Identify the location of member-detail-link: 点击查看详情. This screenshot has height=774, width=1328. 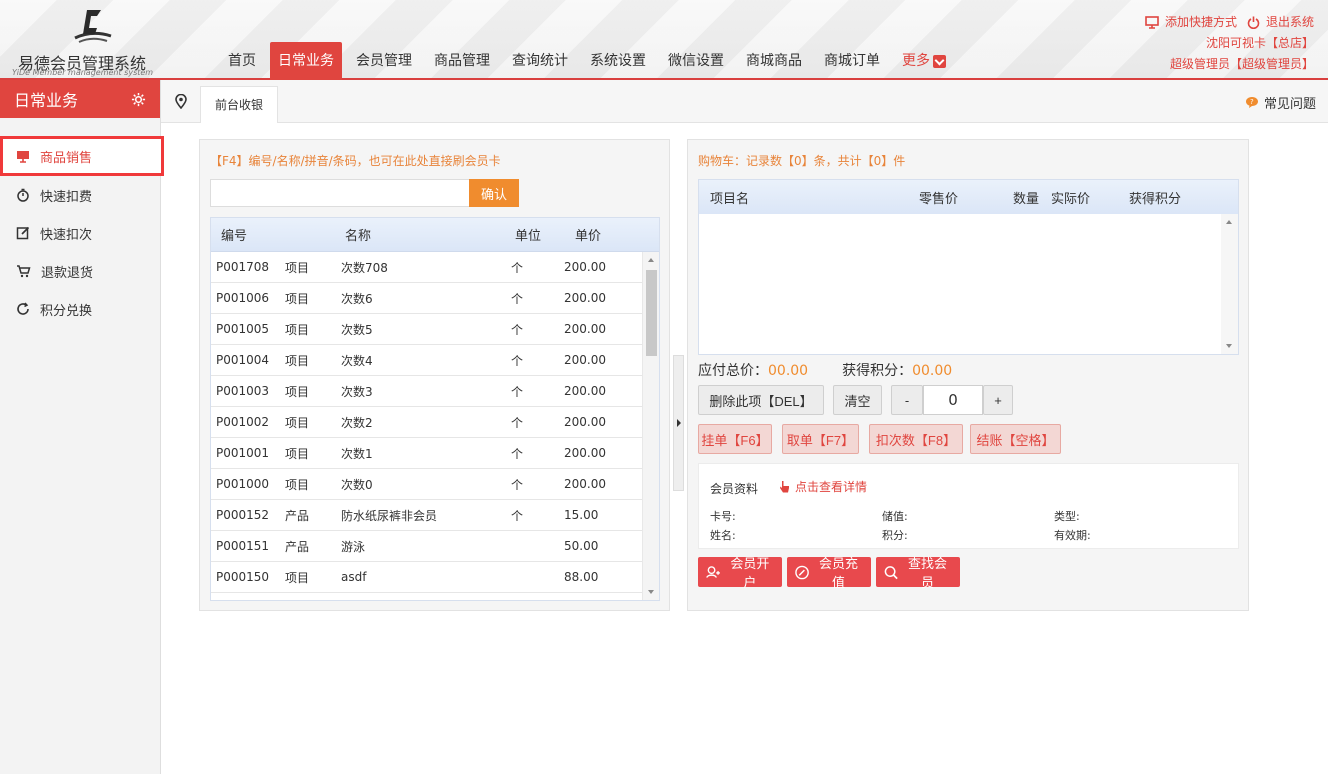
(823, 486).